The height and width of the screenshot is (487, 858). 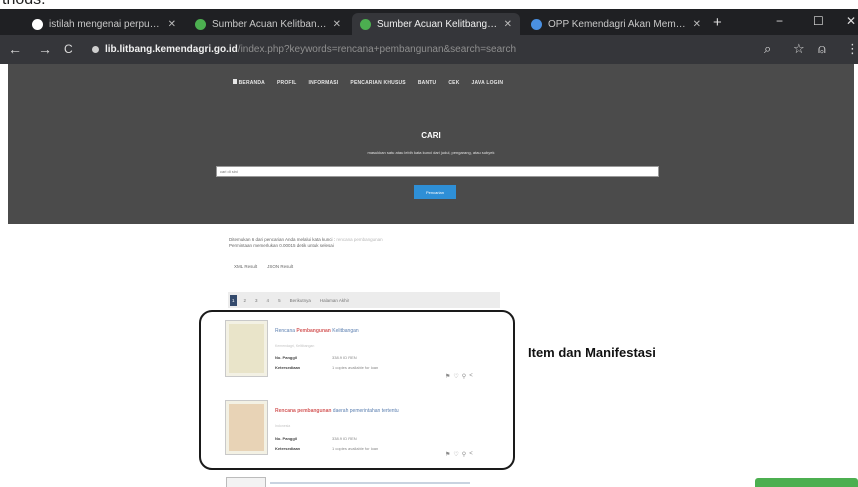 I want to click on profile-icon: ⍝, so click(x=822, y=49).